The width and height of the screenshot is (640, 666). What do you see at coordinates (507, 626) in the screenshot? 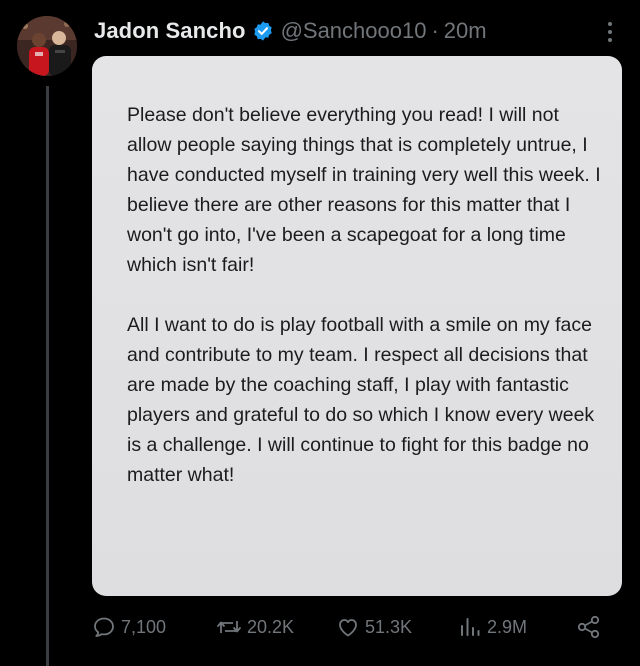
I see `views-count: 2.9M` at bounding box center [507, 626].